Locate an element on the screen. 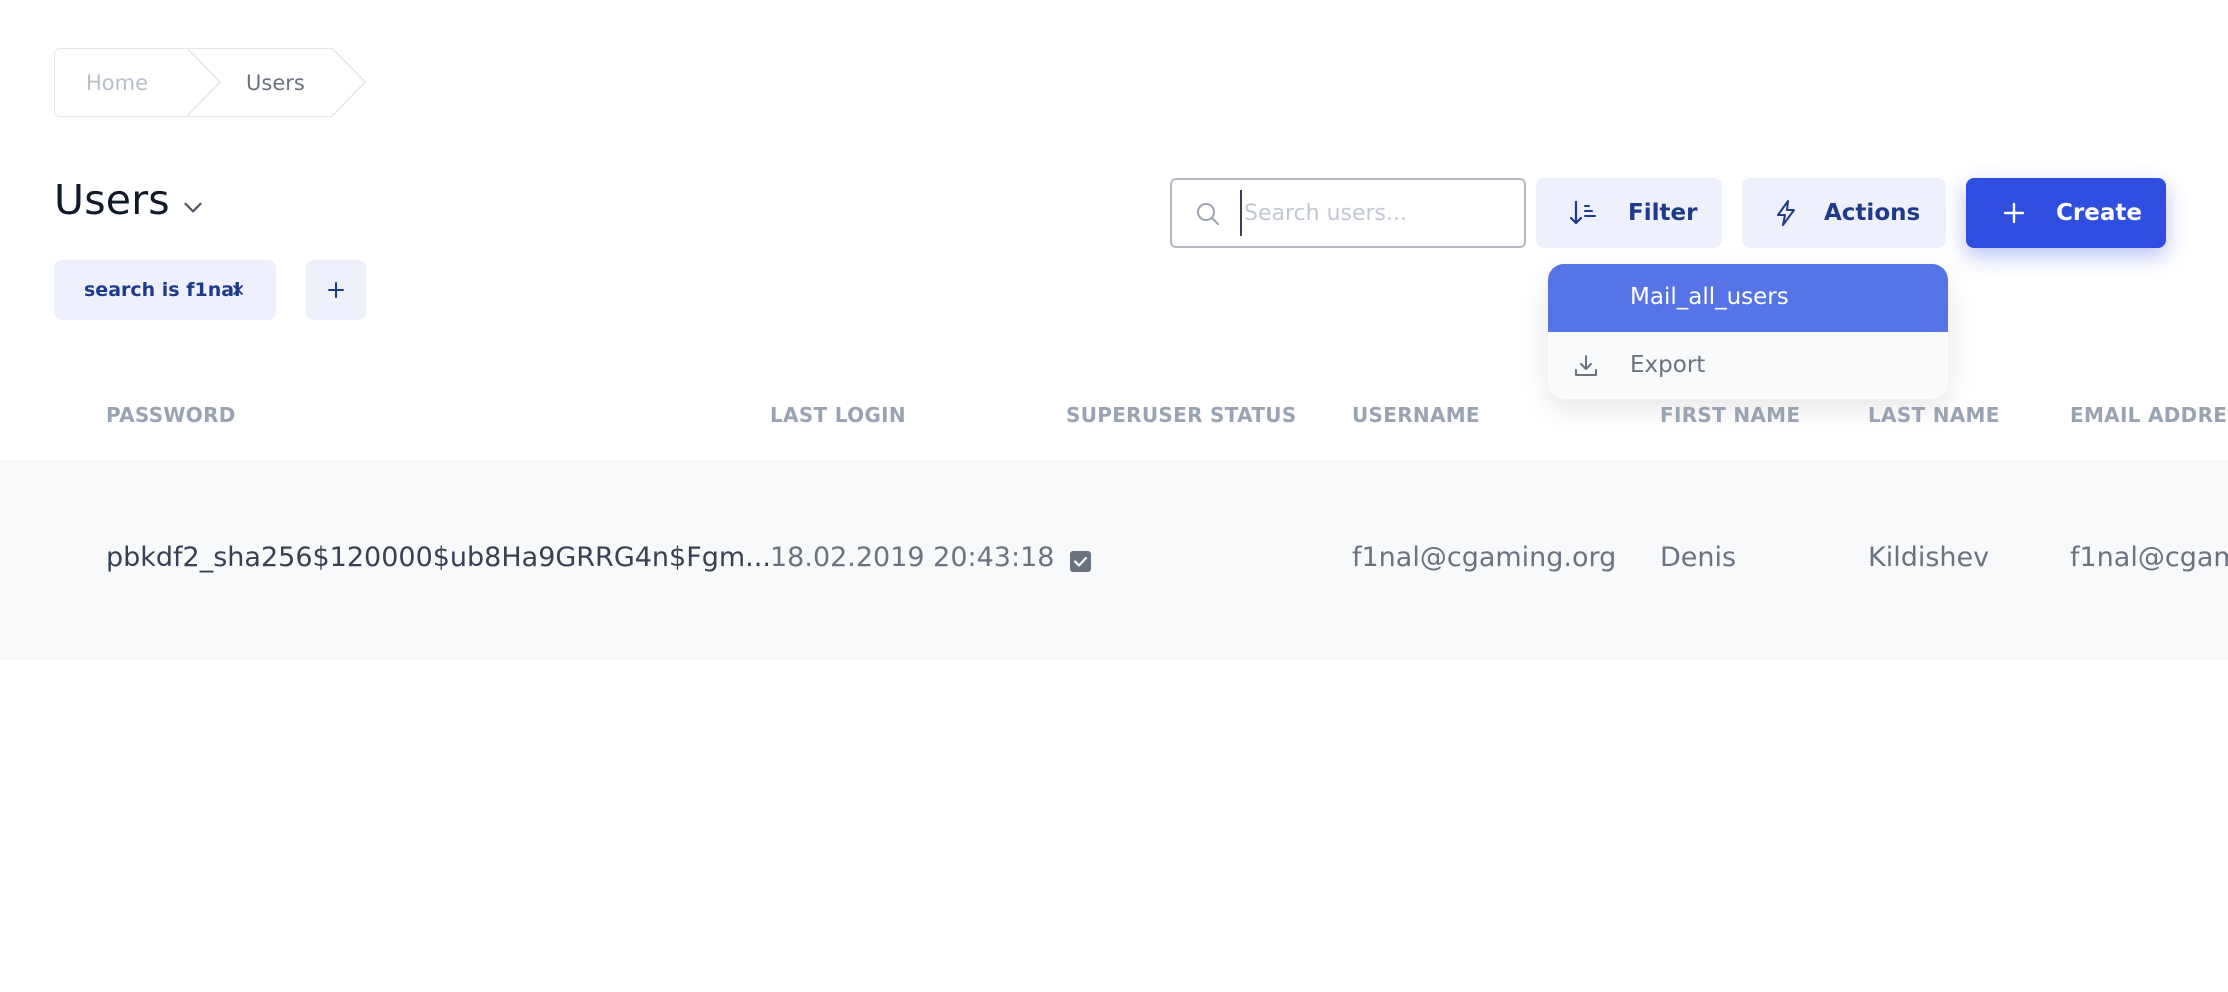  column-header-first-name: FIRST NAME is located at coordinates (1730, 415).